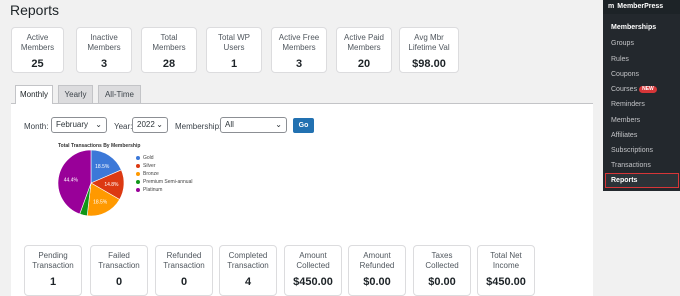 Image resolution: width=680 pixels, height=296 pixels. Describe the element at coordinates (233, 42) in the screenshot. I see `stat-label: Total WP Users` at that location.